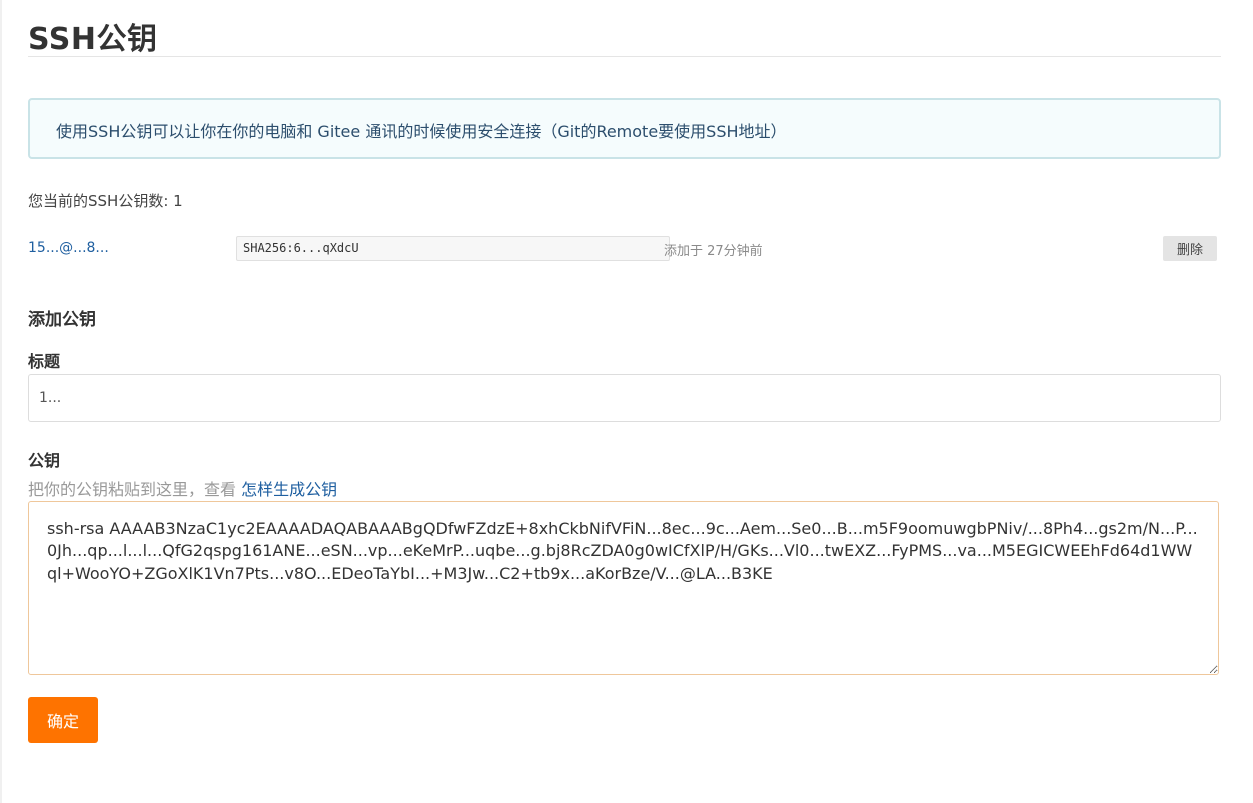  I want to click on public-key-hint: 把你的公钥粘贴到这里，查看 怎样生成公钥, so click(182, 488).